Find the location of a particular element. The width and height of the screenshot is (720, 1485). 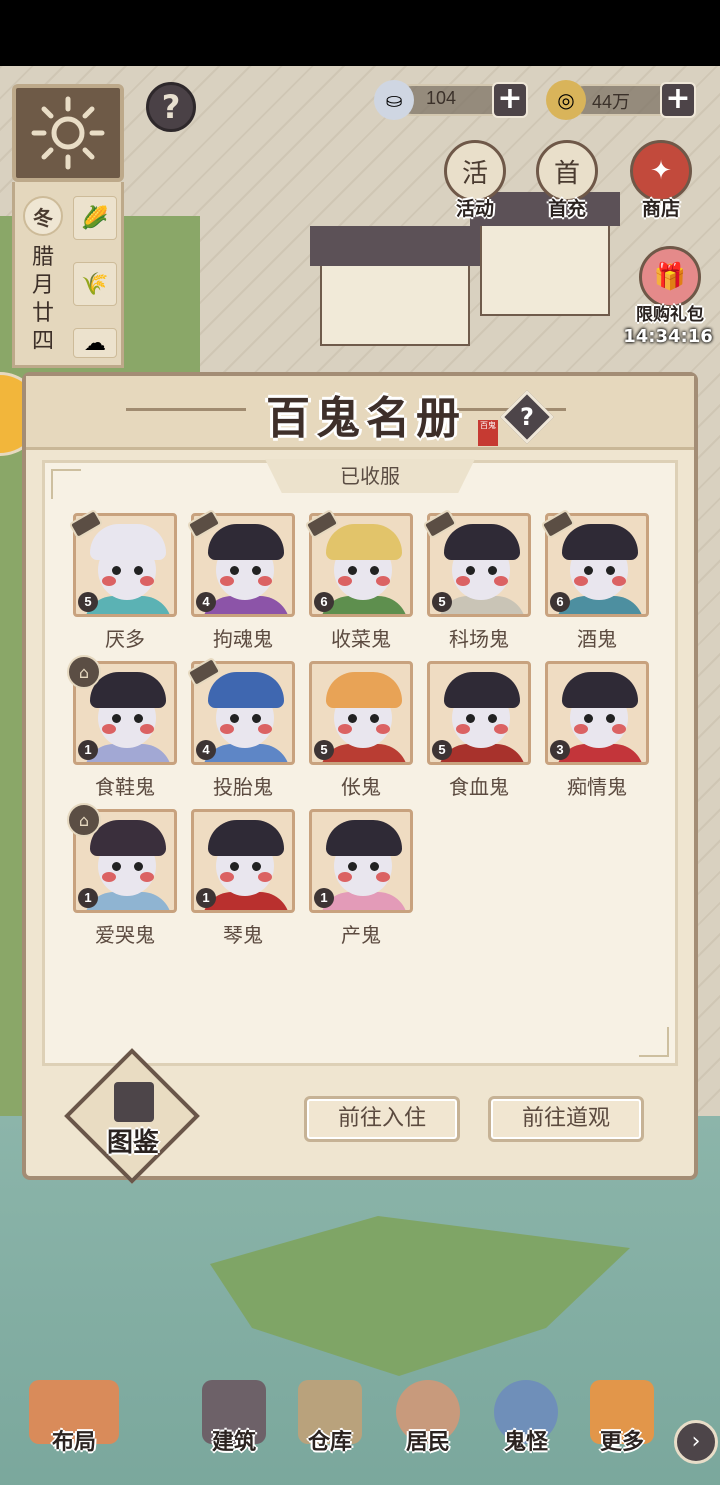

nav-residents-label: 居民 is located at coordinates (427, 1442).